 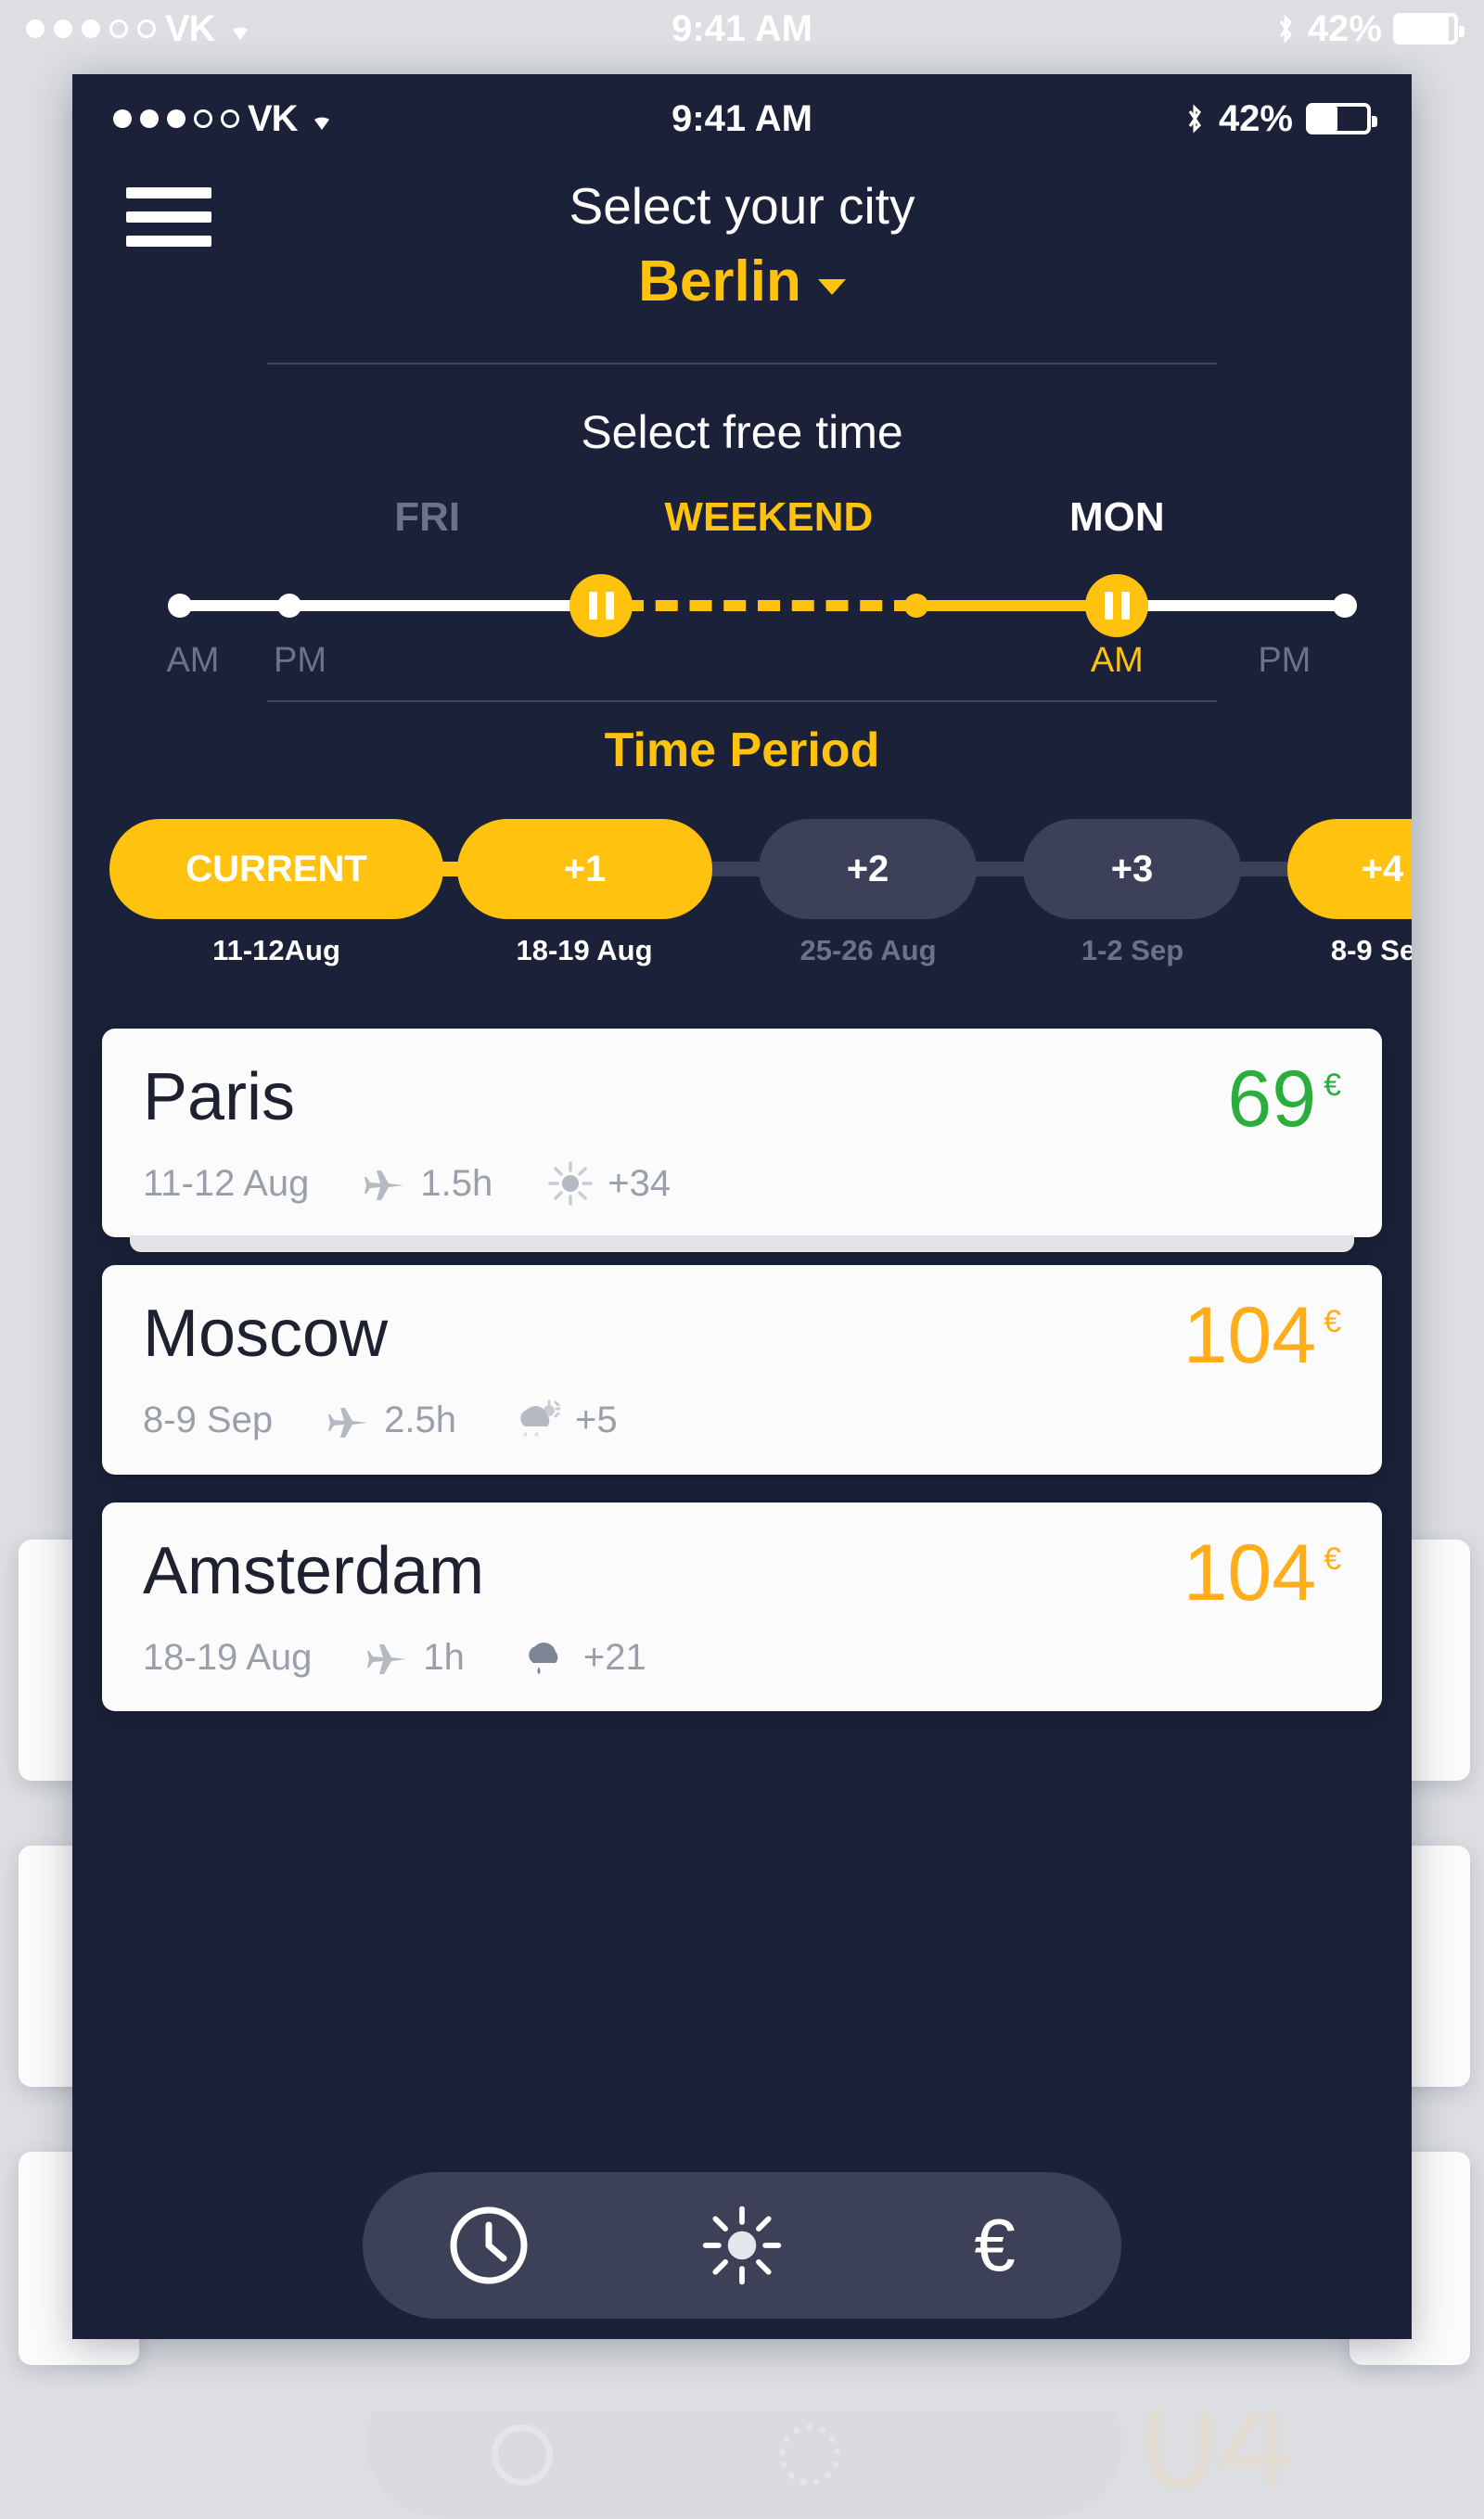 I want to click on time-period-date-plus4: 8-9 Sep, so click(x=1371, y=950).